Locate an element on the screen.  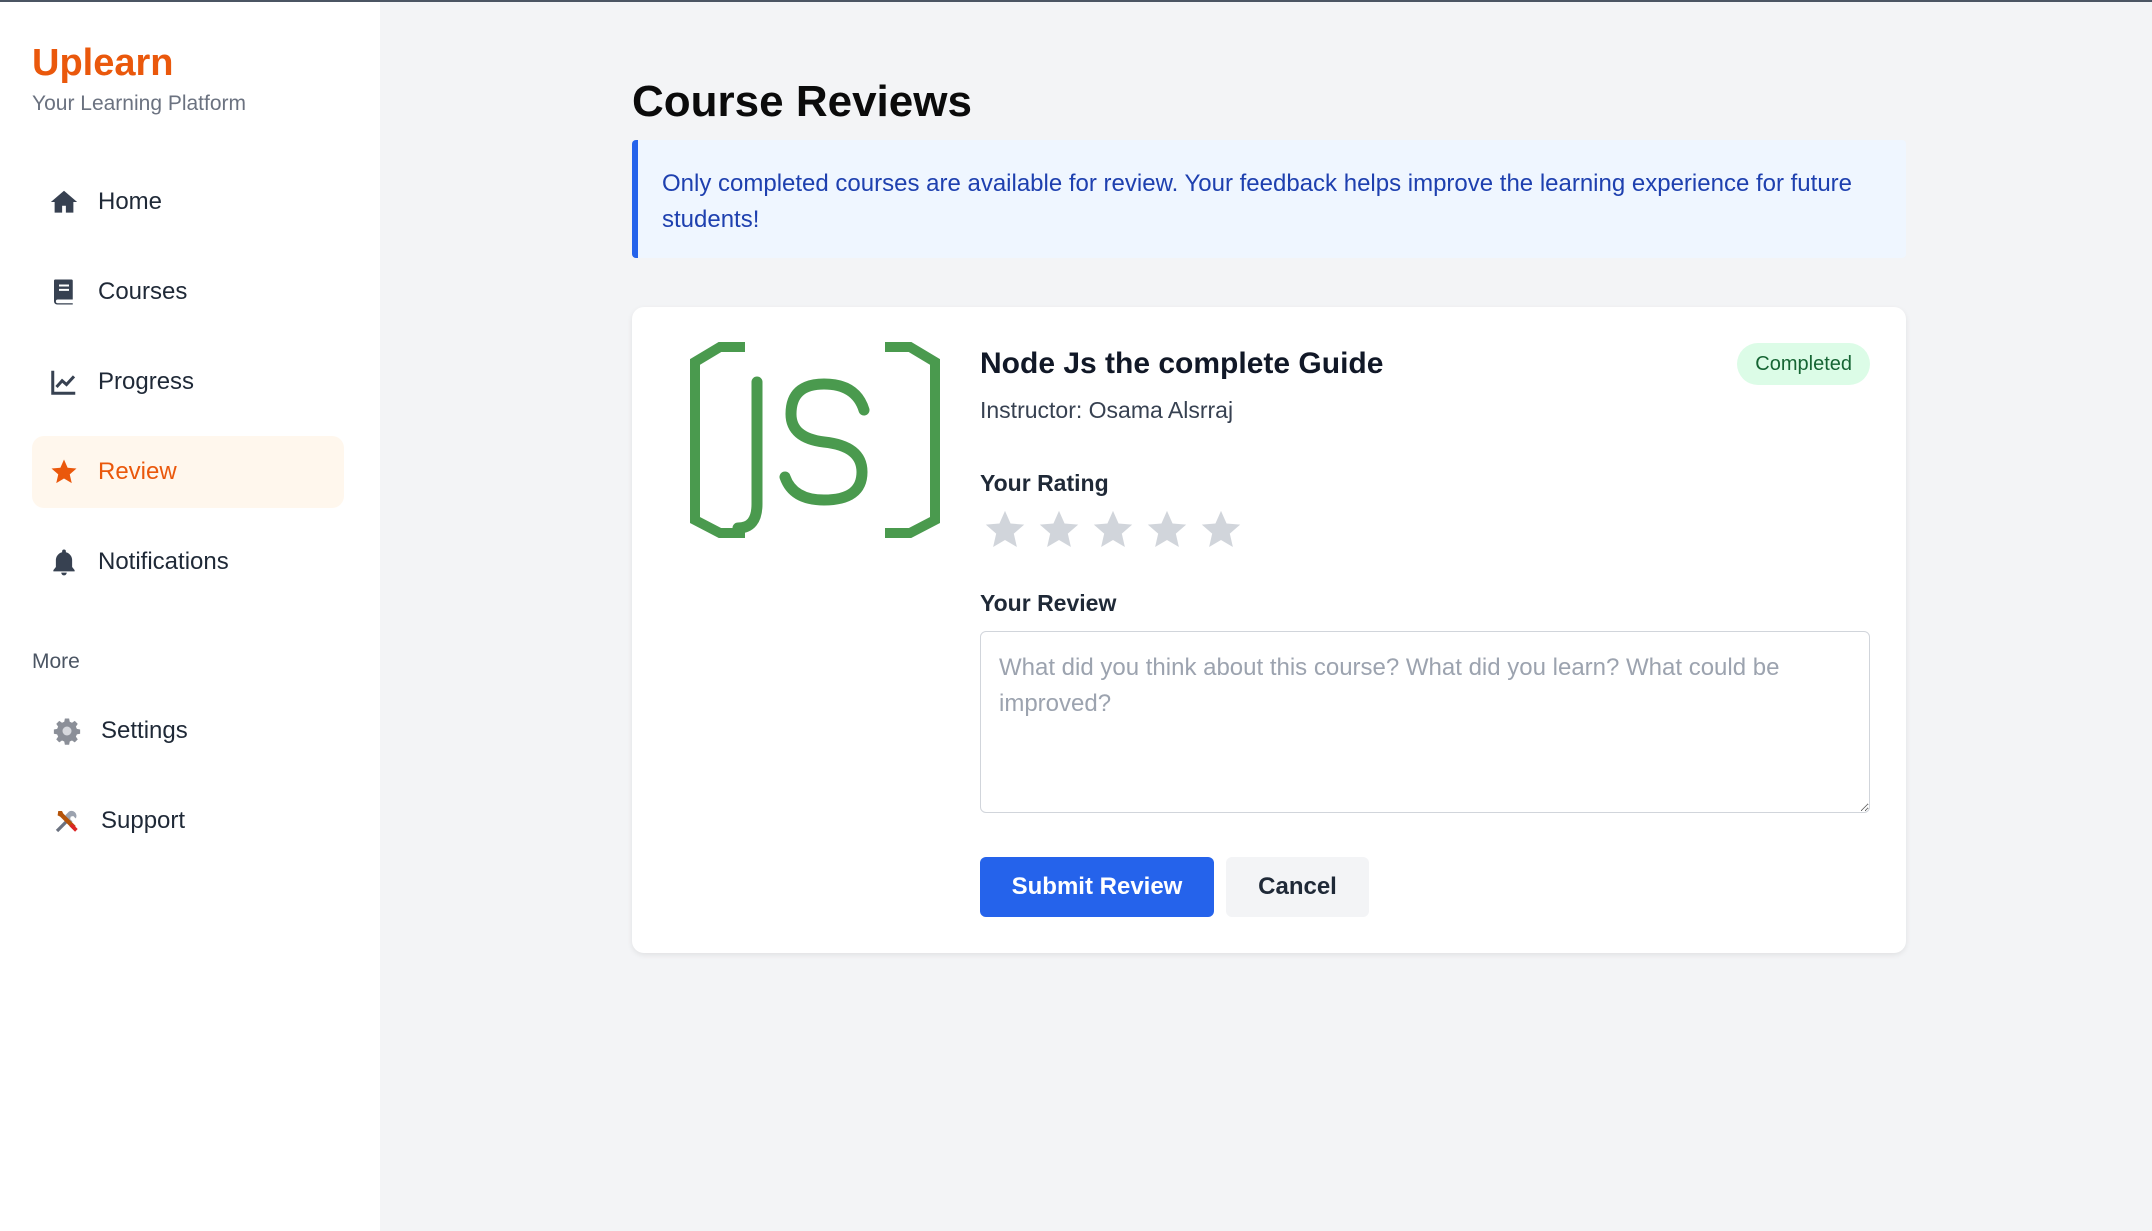
book-icon is located at coordinates (64, 292).